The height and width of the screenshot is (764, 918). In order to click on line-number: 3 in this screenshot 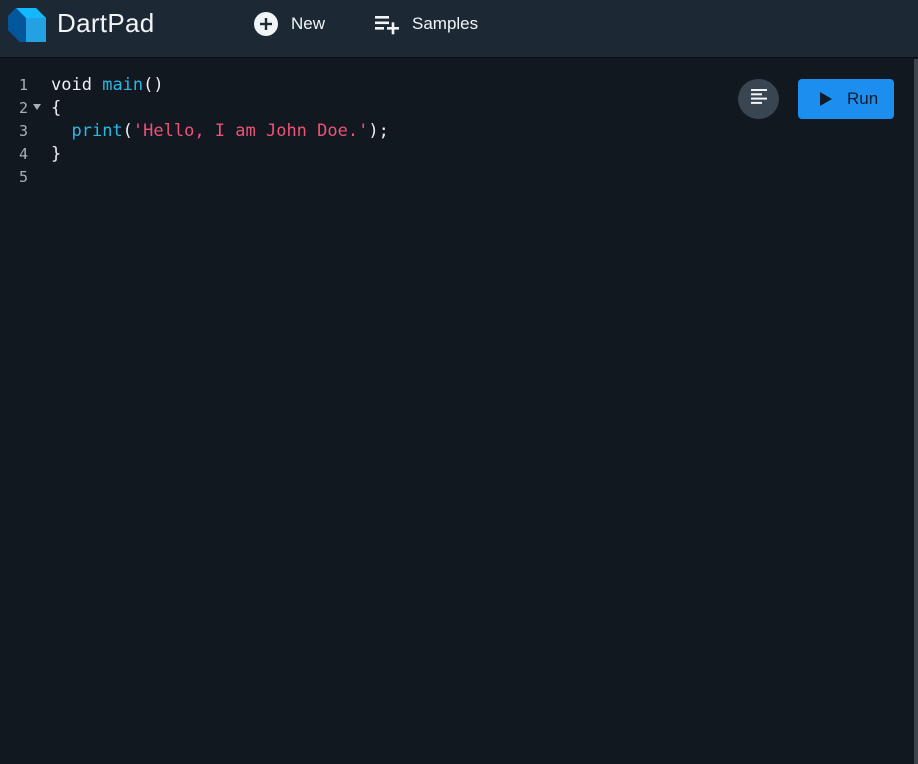, I will do `click(24, 131)`.